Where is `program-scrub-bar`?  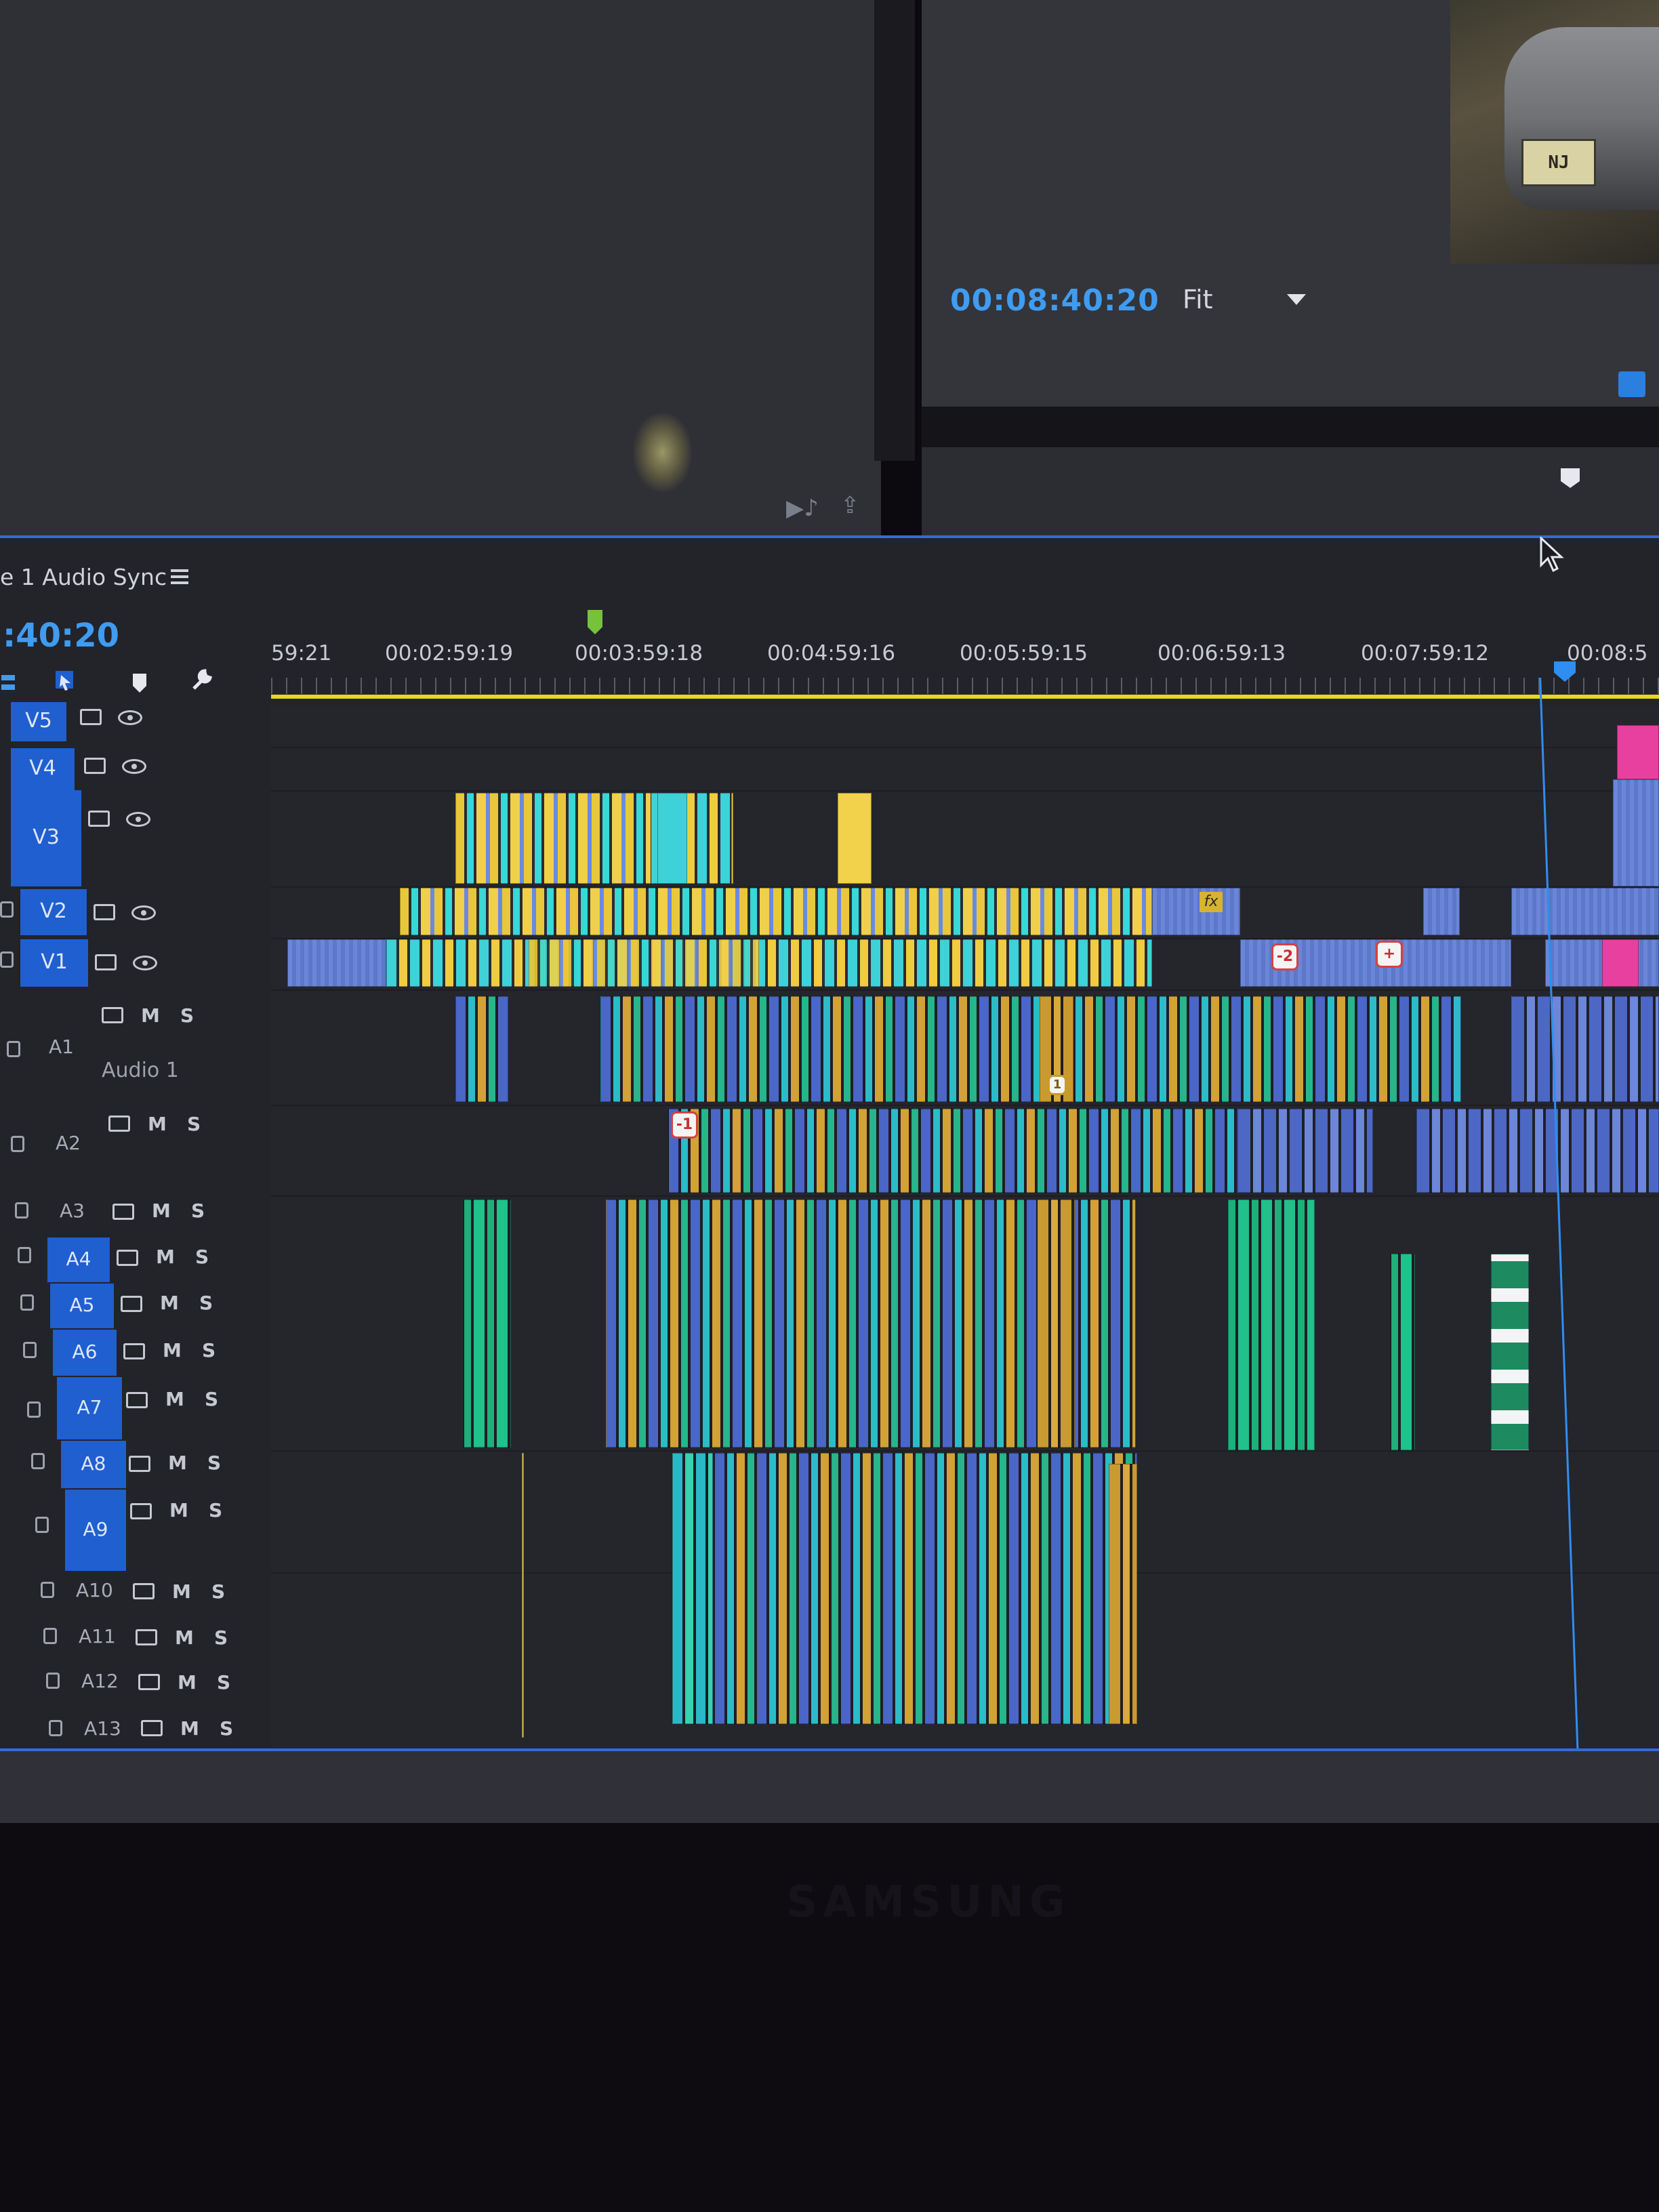
program-scrub-bar is located at coordinates (1290, 427).